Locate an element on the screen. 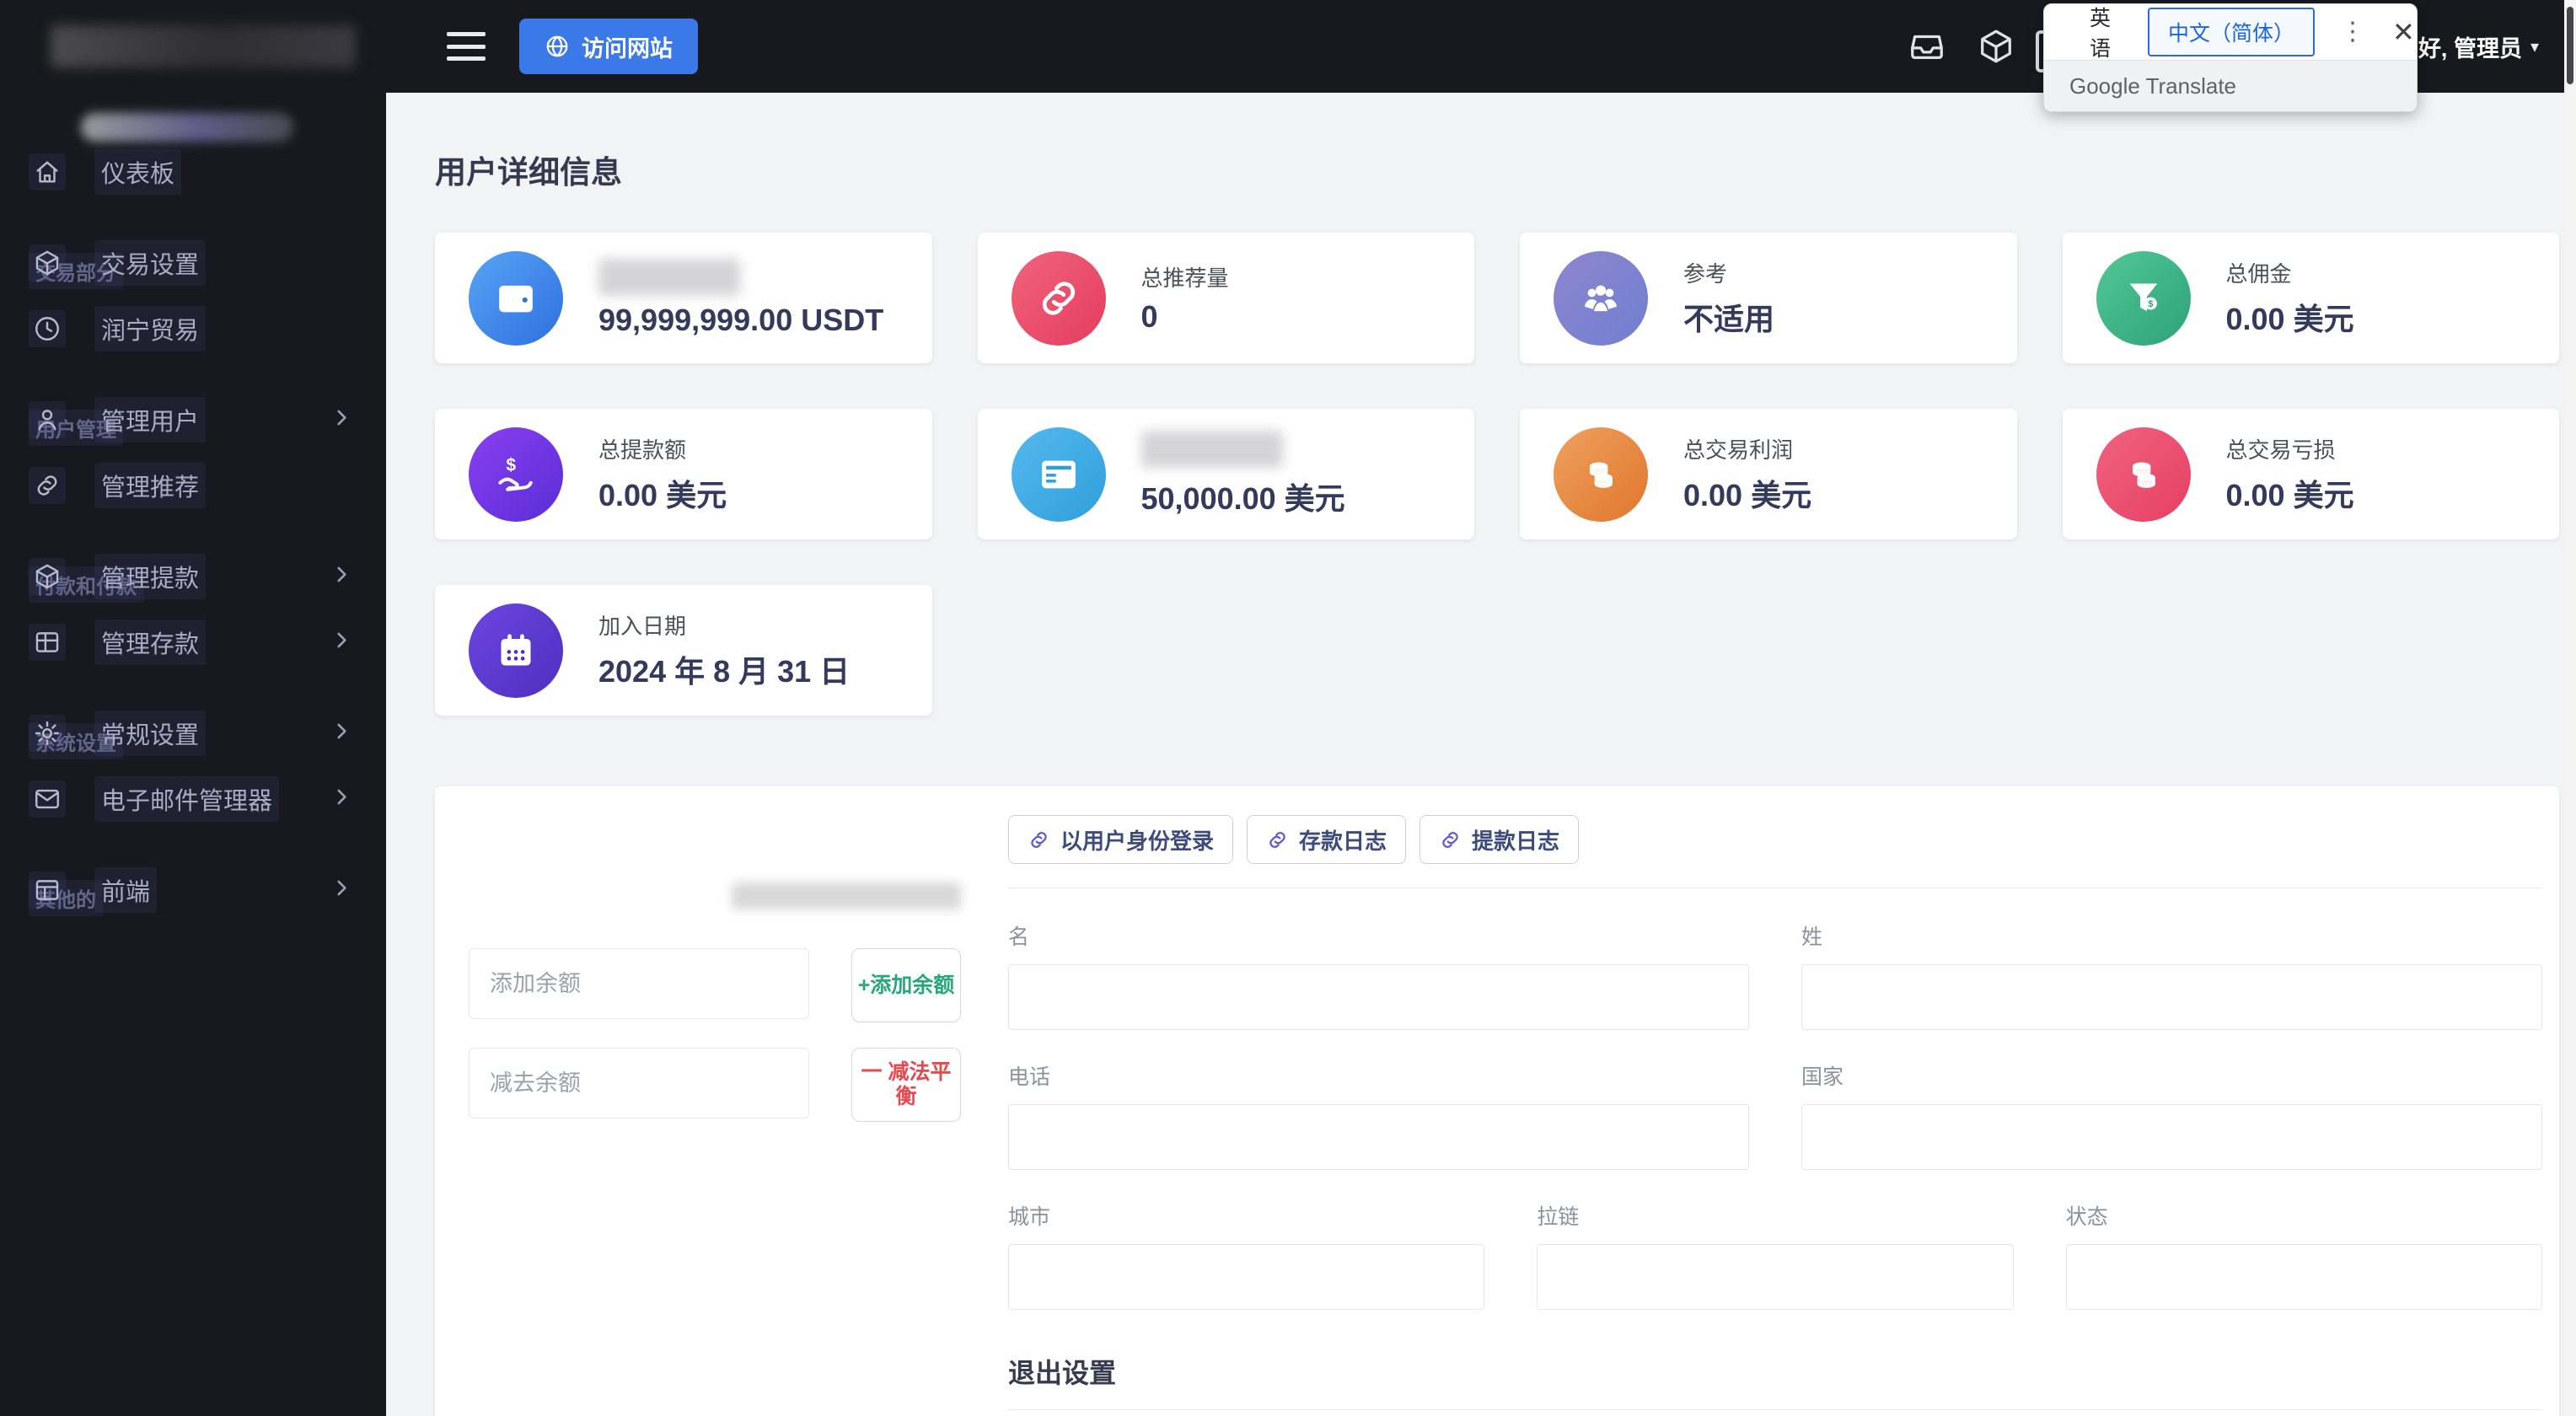 The width and height of the screenshot is (2576, 1416). calendar-icon is located at coordinates (516, 650).